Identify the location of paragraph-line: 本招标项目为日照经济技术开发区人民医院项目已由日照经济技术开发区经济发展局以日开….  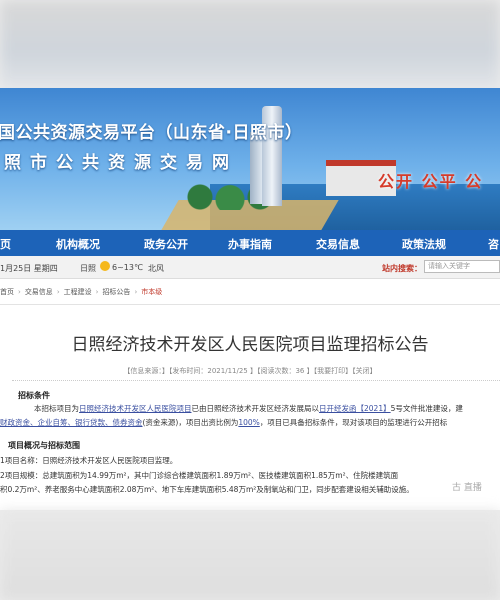
(248, 408).